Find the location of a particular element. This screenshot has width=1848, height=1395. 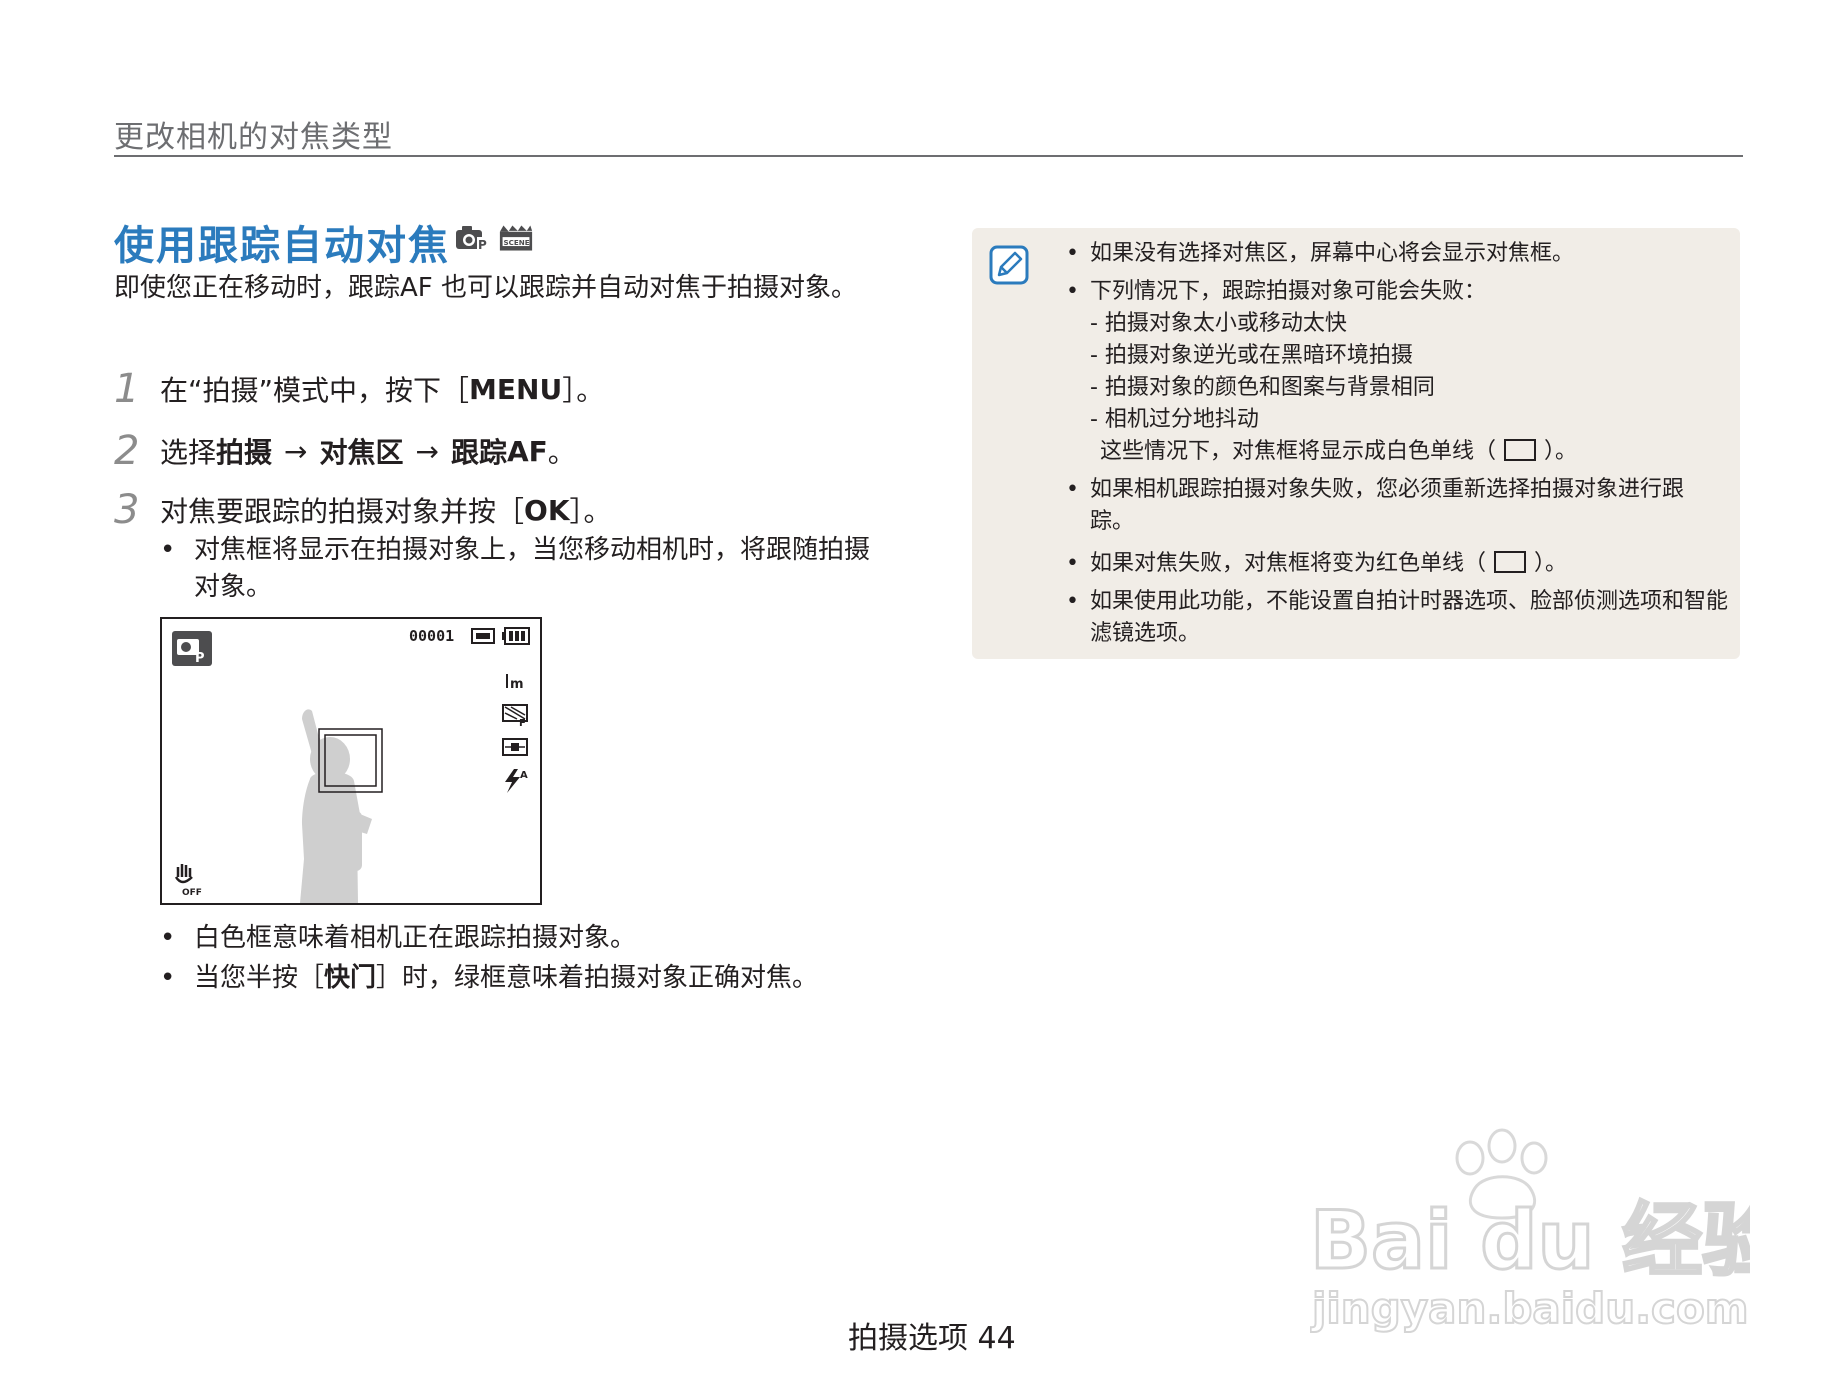

note-text: 如果相机跟踪拍摄对象失败，您必须重新选择拍摄对象进行跟踪。 is located at coordinates (1387, 505).